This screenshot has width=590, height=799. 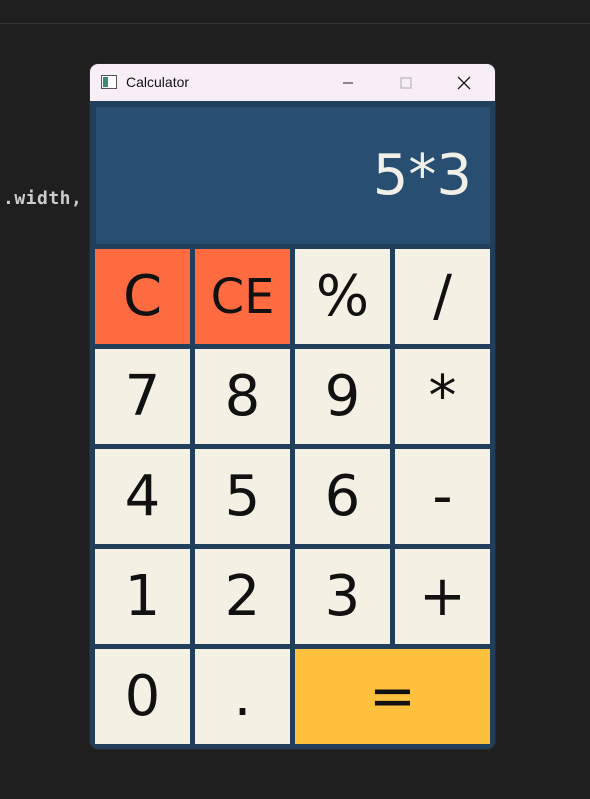 I want to click on digit-0-button: 0, so click(x=142, y=696).